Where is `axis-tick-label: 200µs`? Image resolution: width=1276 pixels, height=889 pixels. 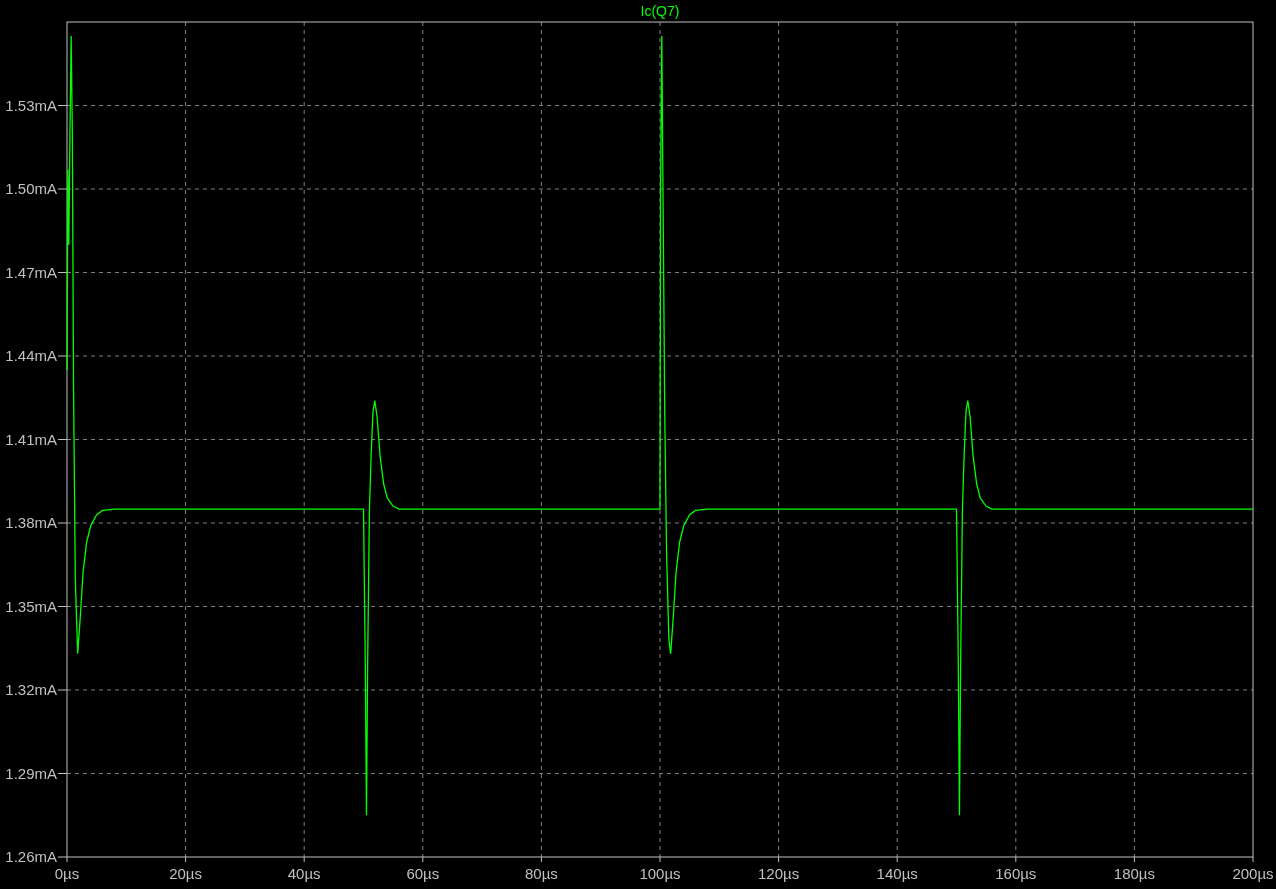 axis-tick-label: 200µs is located at coordinates (1253, 873).